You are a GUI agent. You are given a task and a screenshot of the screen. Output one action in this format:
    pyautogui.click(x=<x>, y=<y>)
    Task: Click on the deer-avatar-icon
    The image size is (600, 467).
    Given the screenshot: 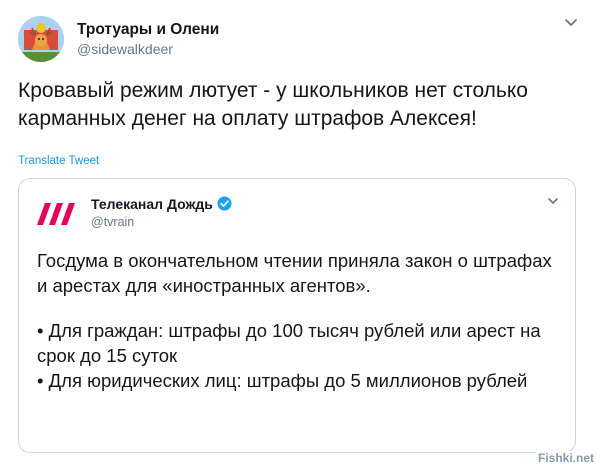 What is the action you would take?
    pyautogui.click(x=41, y=39)
    